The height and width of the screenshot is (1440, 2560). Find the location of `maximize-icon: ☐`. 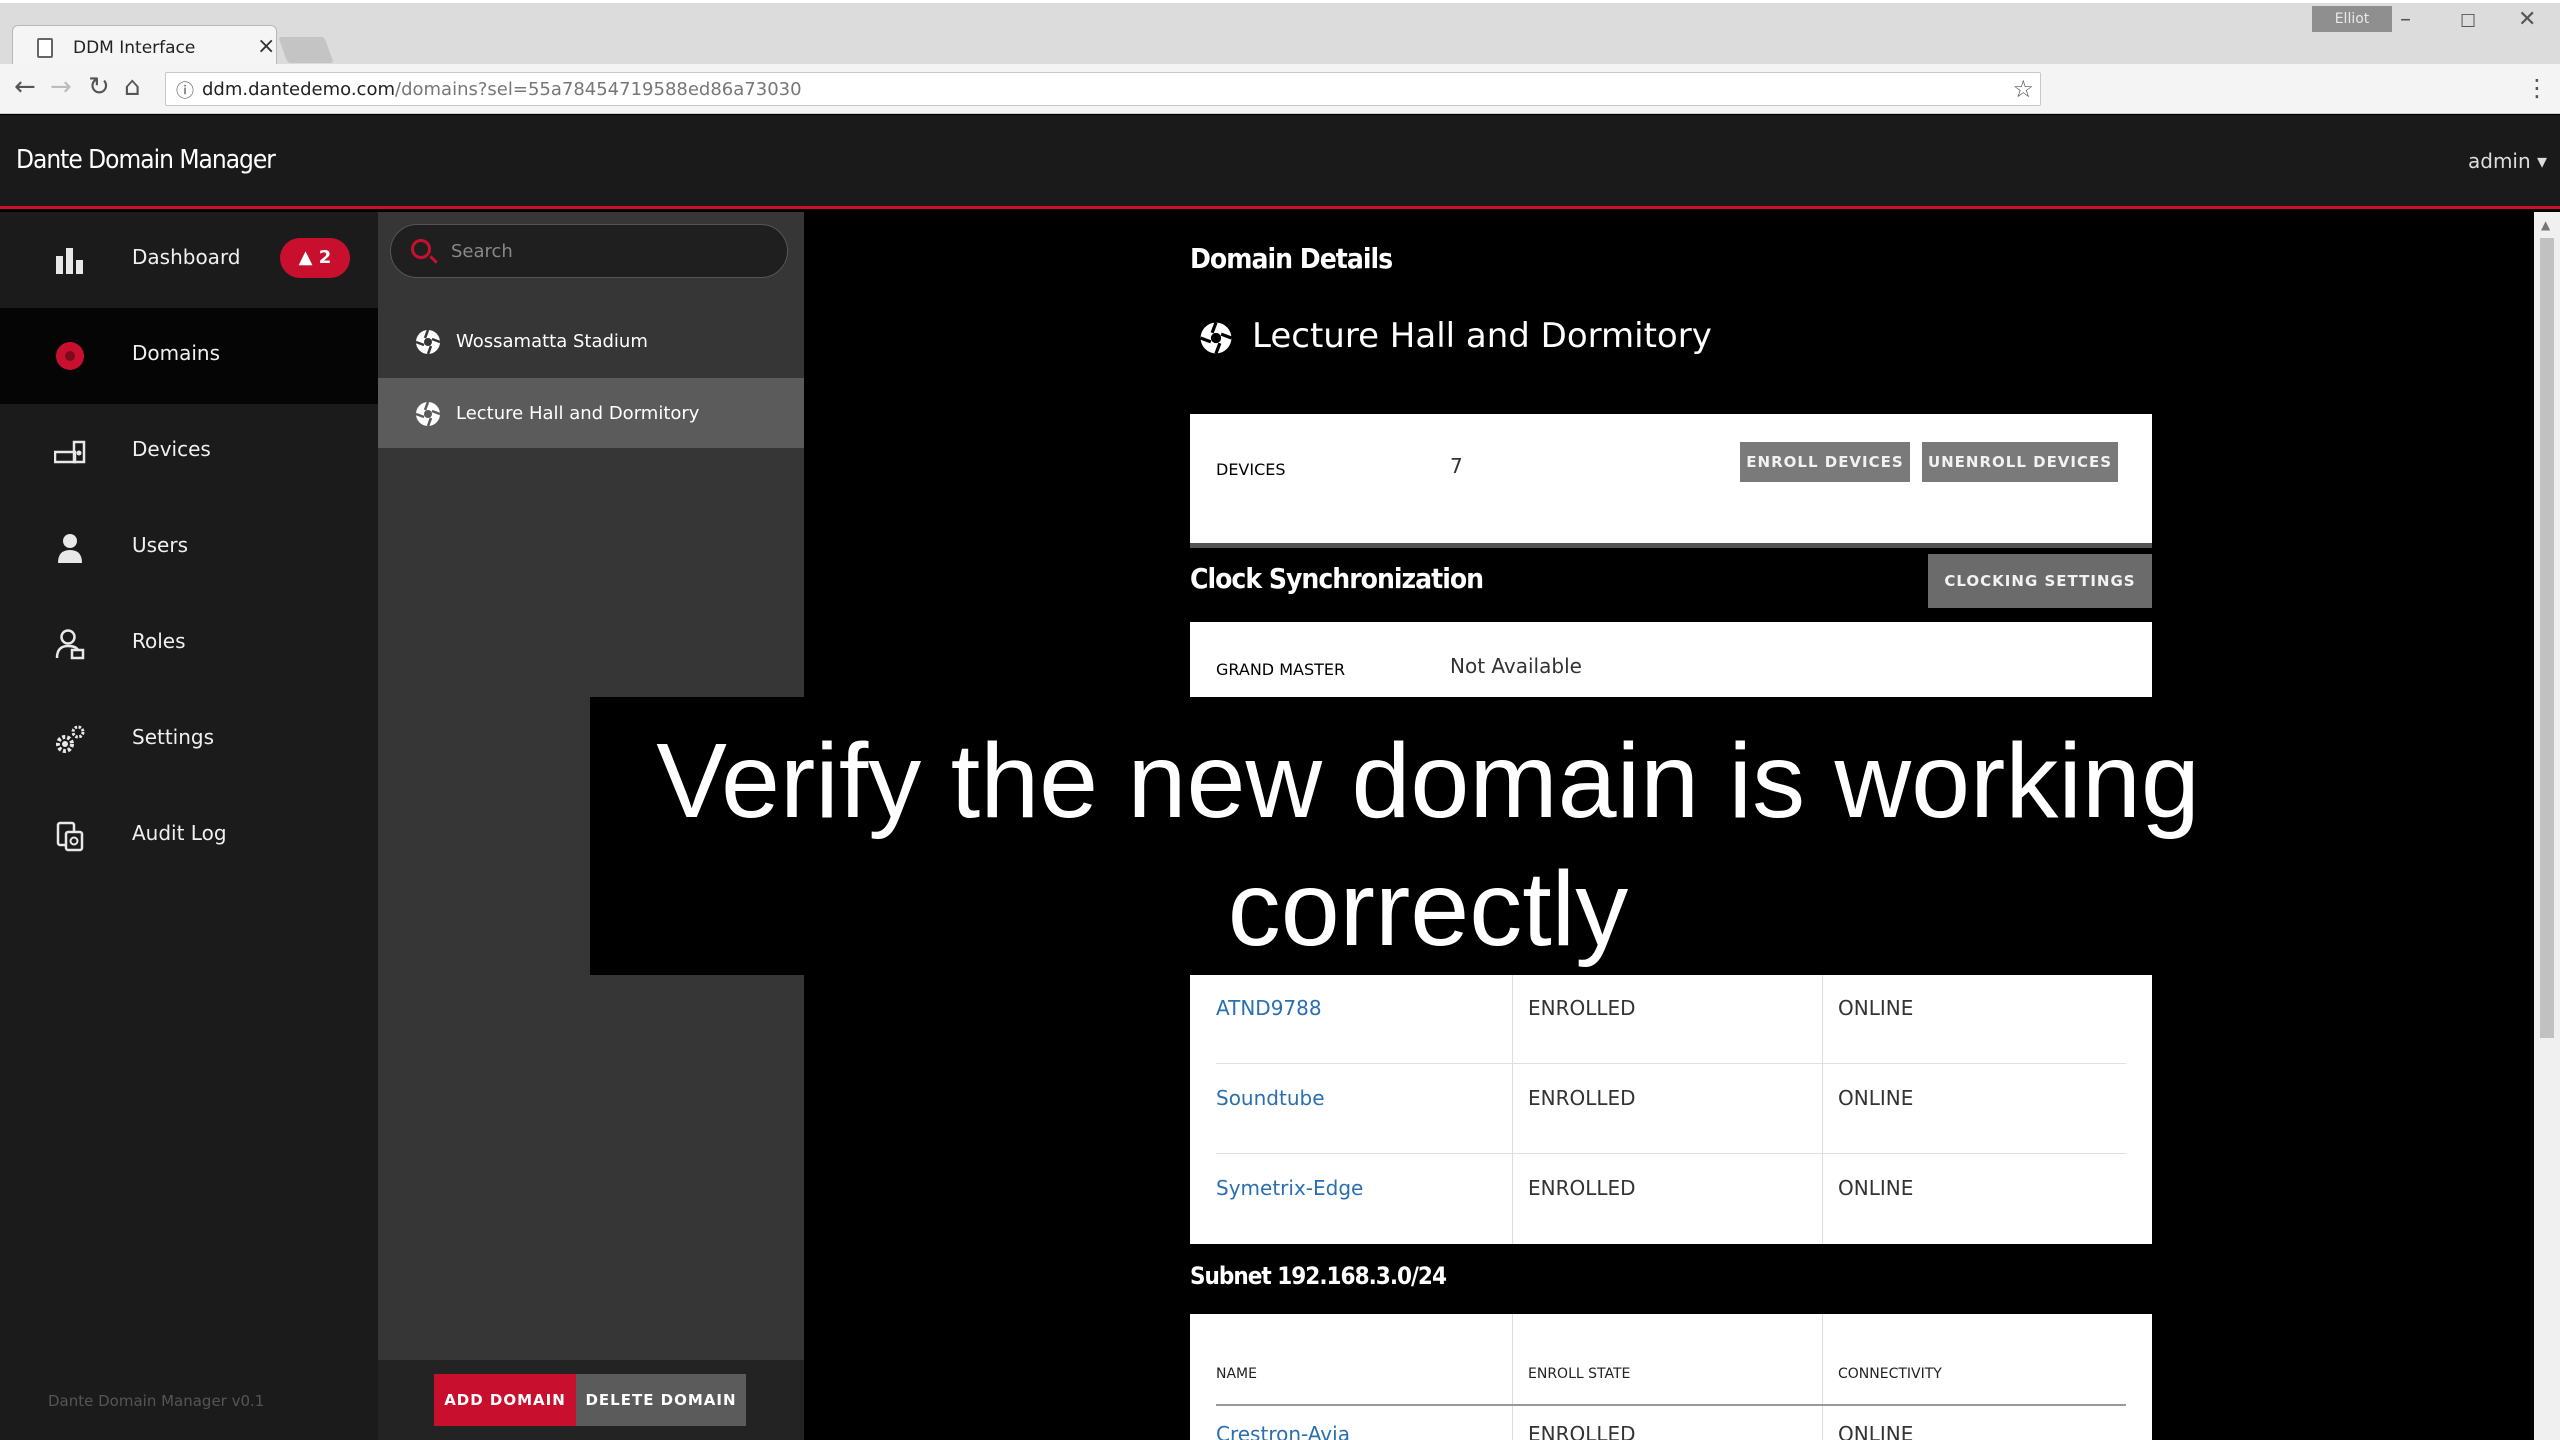

maximize-icon: ☐ is located at coordinates (2468, 21).